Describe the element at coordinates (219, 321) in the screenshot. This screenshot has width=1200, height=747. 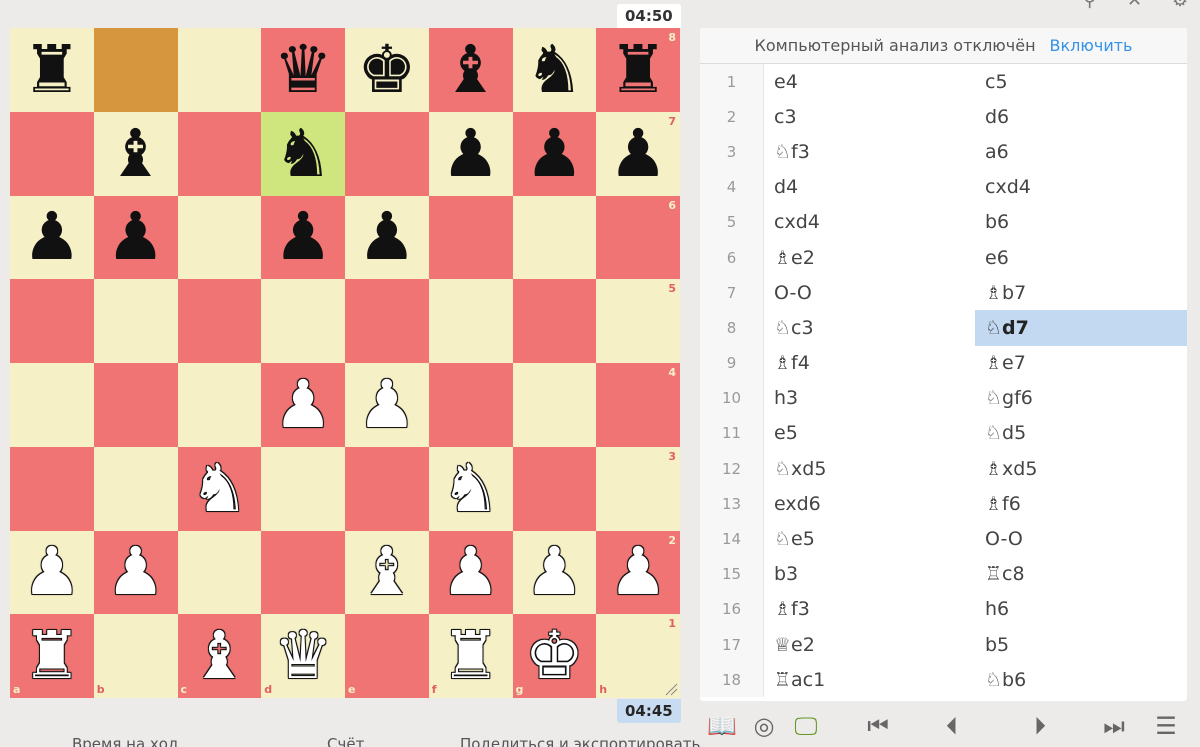
I see `square-c5` at that location.